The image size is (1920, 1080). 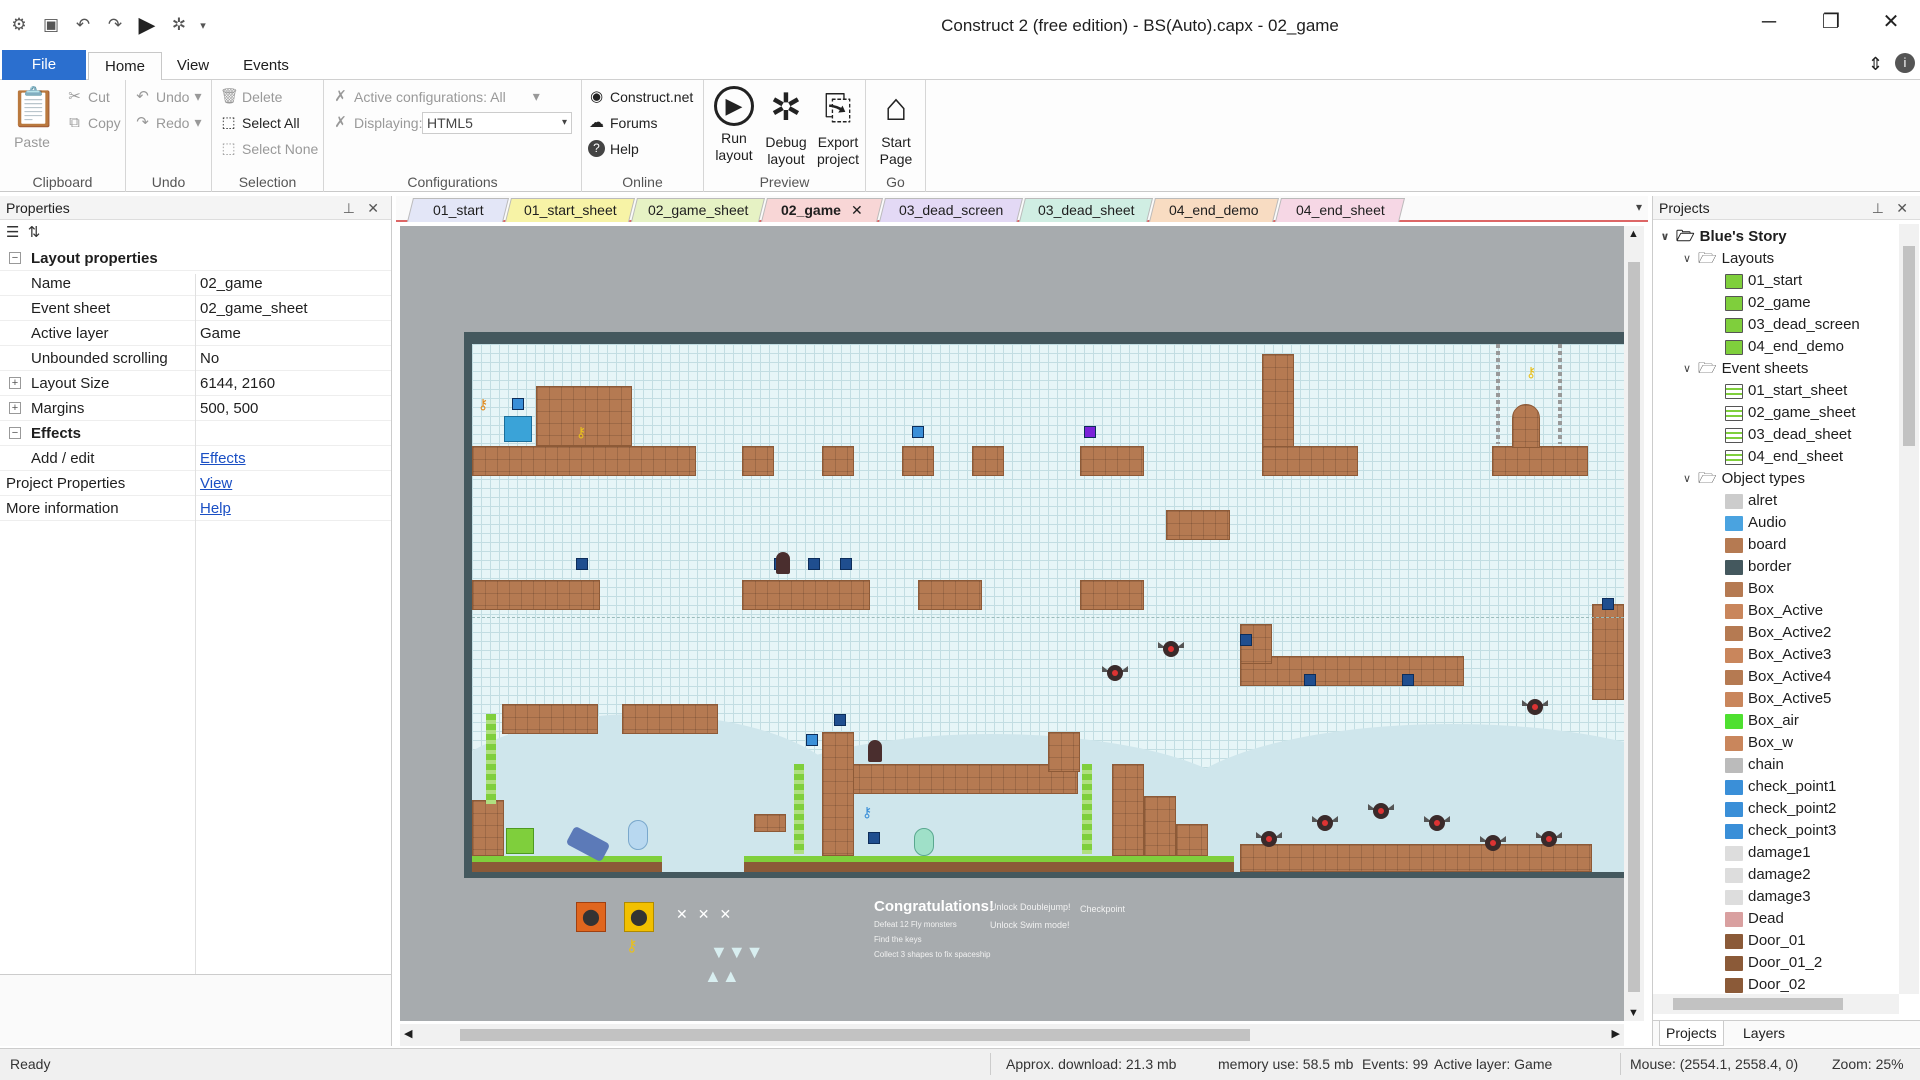 I want to click on tree-vertical-scrollbar, so click(x=1909, y=609).